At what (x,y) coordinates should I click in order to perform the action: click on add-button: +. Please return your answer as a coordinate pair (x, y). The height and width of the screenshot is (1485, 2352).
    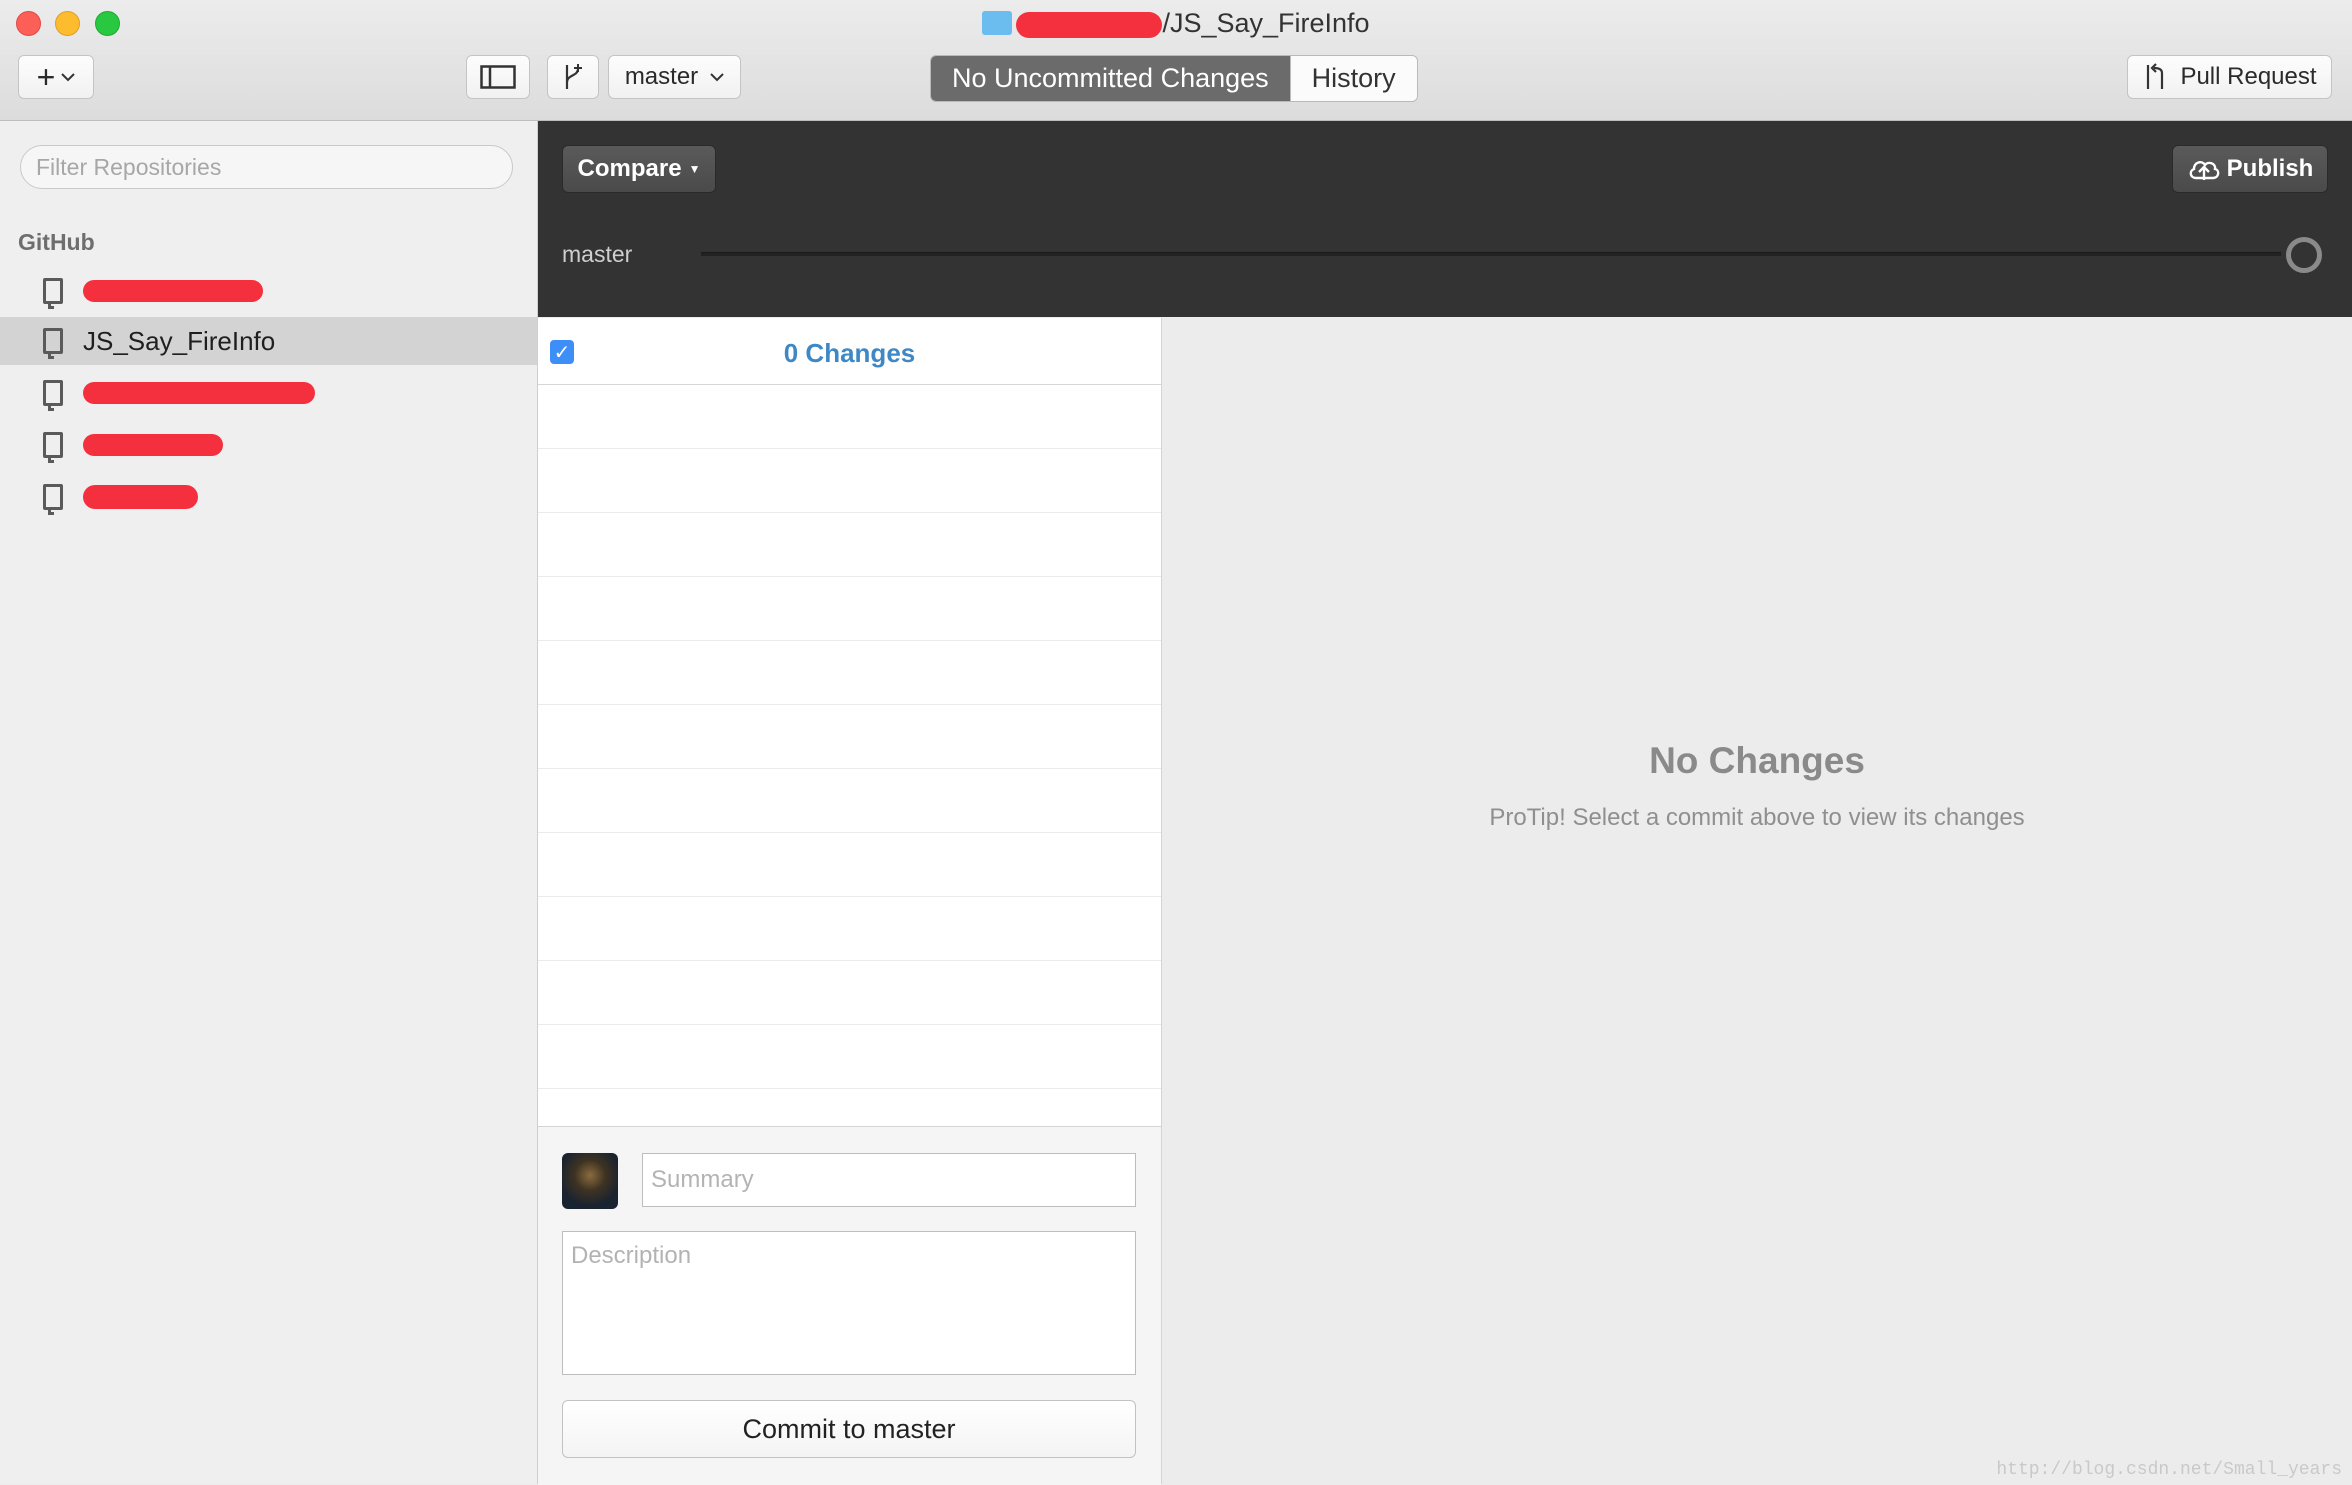
    Looking at the image, I should click on (56, 77).